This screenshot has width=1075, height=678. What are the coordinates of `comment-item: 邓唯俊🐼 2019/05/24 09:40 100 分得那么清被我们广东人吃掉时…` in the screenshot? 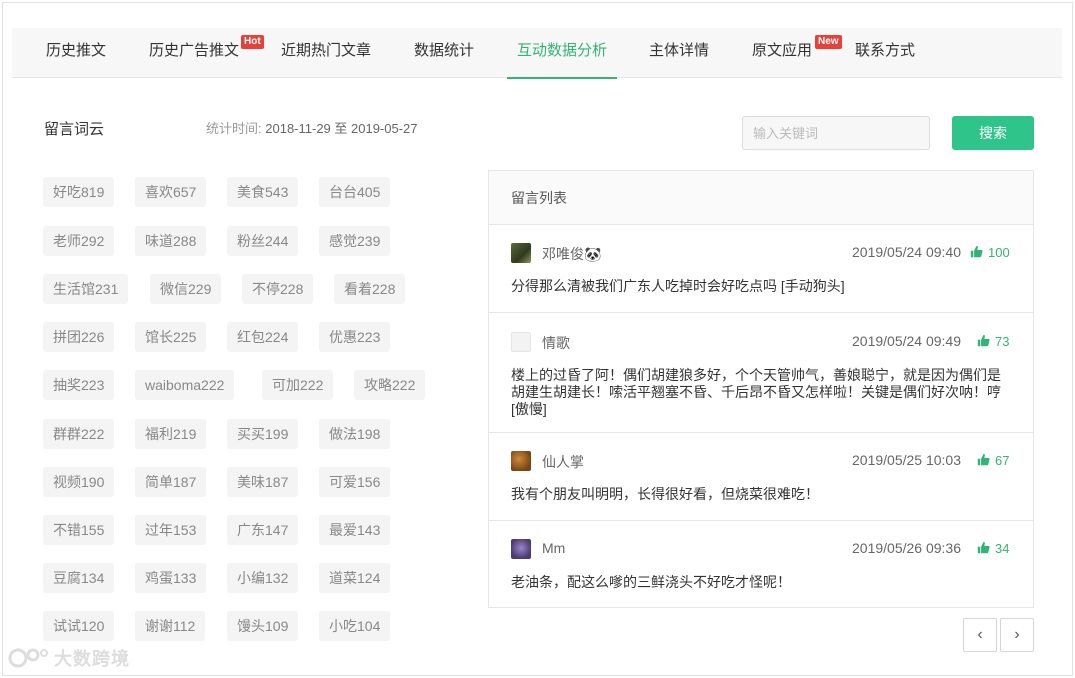 It's located at (761, 269).